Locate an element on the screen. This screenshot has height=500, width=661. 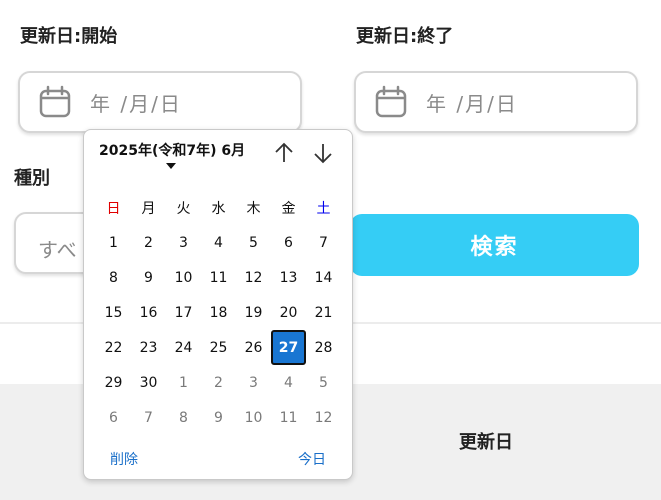
calendar-day: 20 is located at coordinates (288, 312).